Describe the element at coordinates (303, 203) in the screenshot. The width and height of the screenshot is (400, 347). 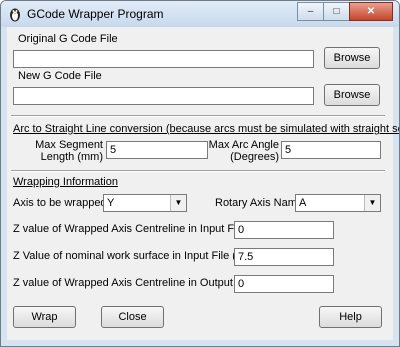
I see `rotary-axis-select-value: A` at that location.